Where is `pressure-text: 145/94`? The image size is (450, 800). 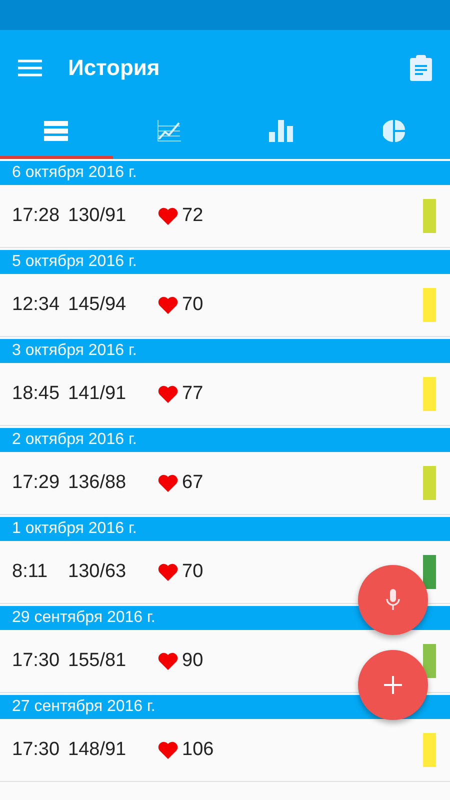 pressure-text: 145/94 is located at coordinates (98, 305).